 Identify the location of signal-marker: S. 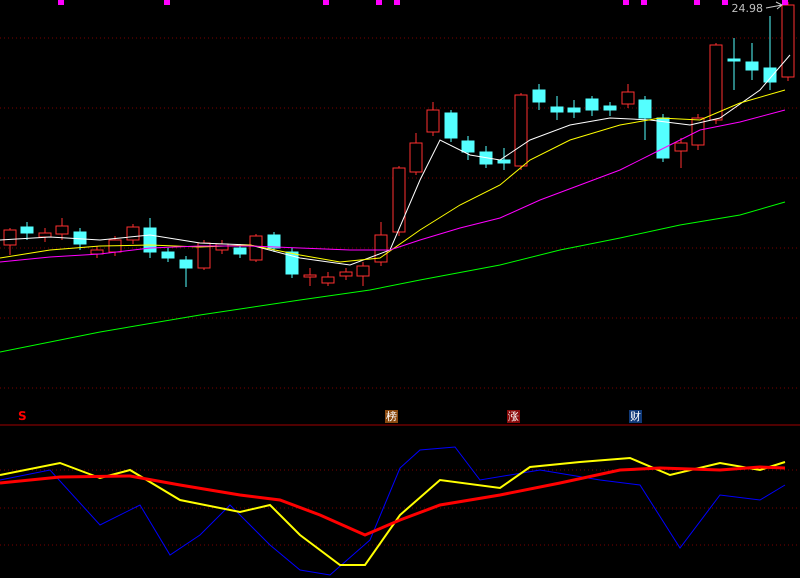
(22, 416).